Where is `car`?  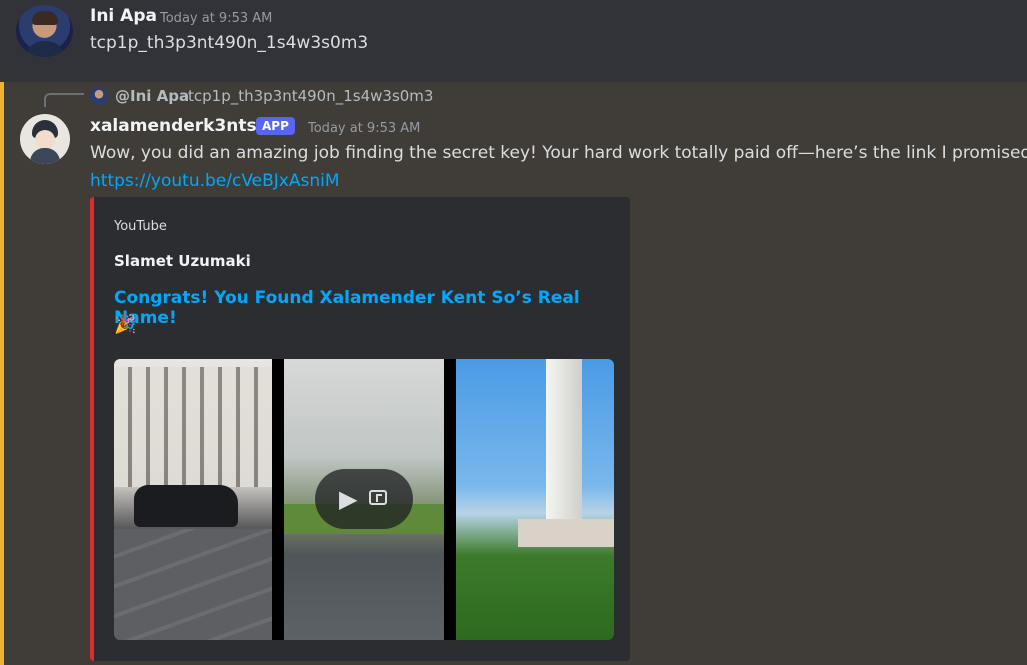 car is located at coordinates (186, 506).